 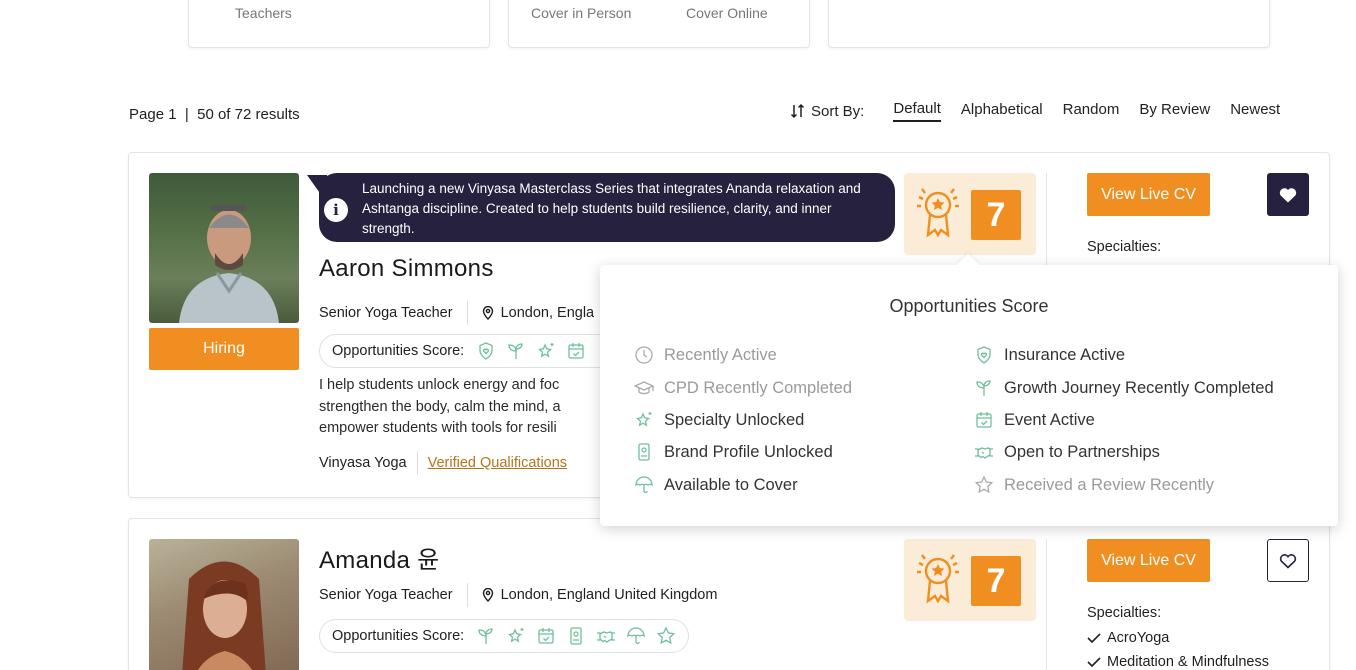 What do you see at coordinates (1049, 419) in the screenshot?
I see `opp-item-label: Event Active` at bounding box center [1049, 419].